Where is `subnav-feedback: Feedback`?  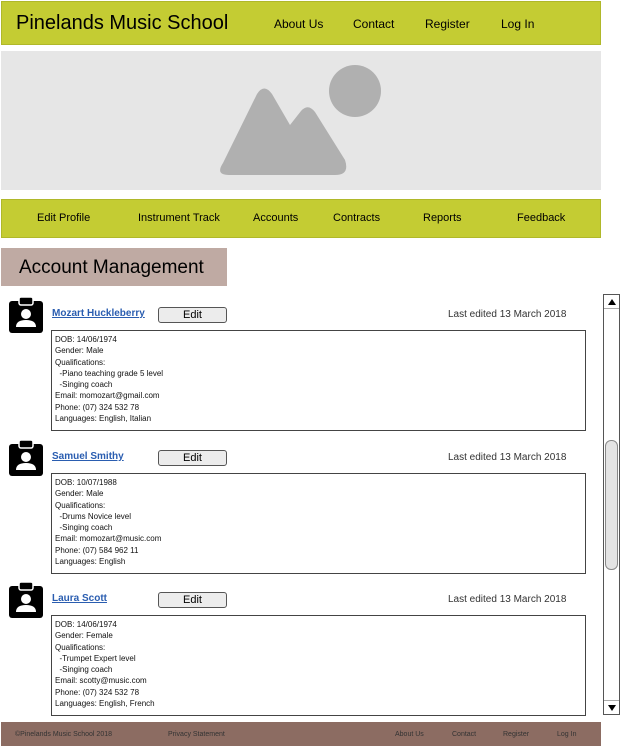 subnav-feedback: Feedback is located at coordinates (541, 218).